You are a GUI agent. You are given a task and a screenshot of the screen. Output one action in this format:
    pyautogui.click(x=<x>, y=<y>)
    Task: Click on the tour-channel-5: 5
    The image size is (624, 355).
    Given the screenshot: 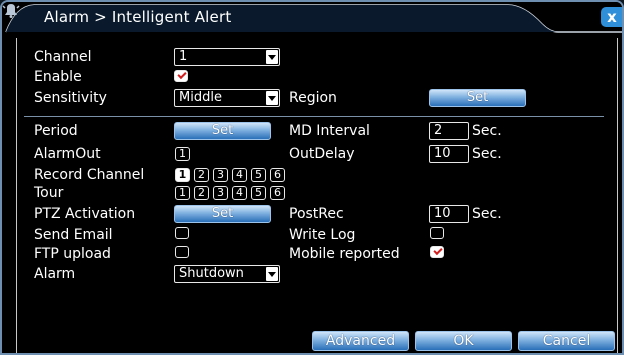 What is the action you would take?
    pyautogui.click(x=258, y=193)
    